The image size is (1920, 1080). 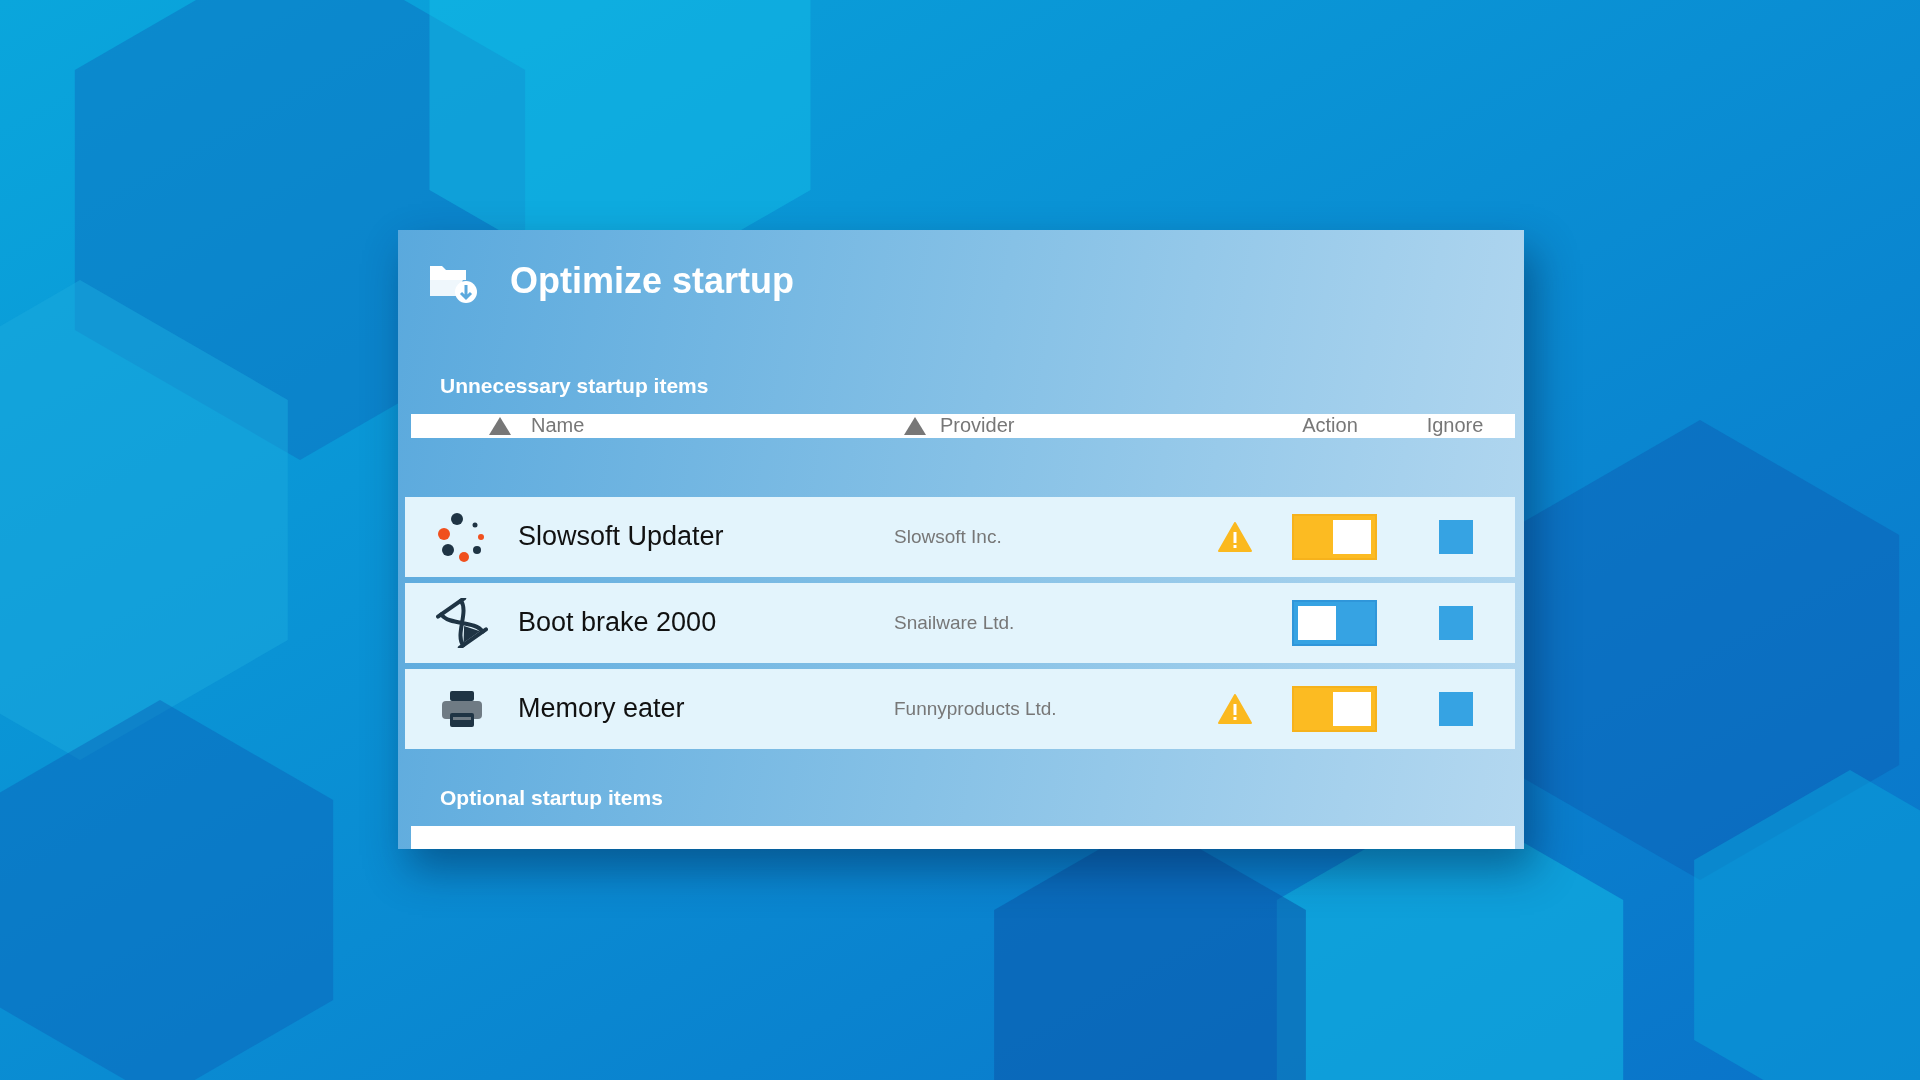 I want to click on column-header: Provider, so click(x=977, y=426).